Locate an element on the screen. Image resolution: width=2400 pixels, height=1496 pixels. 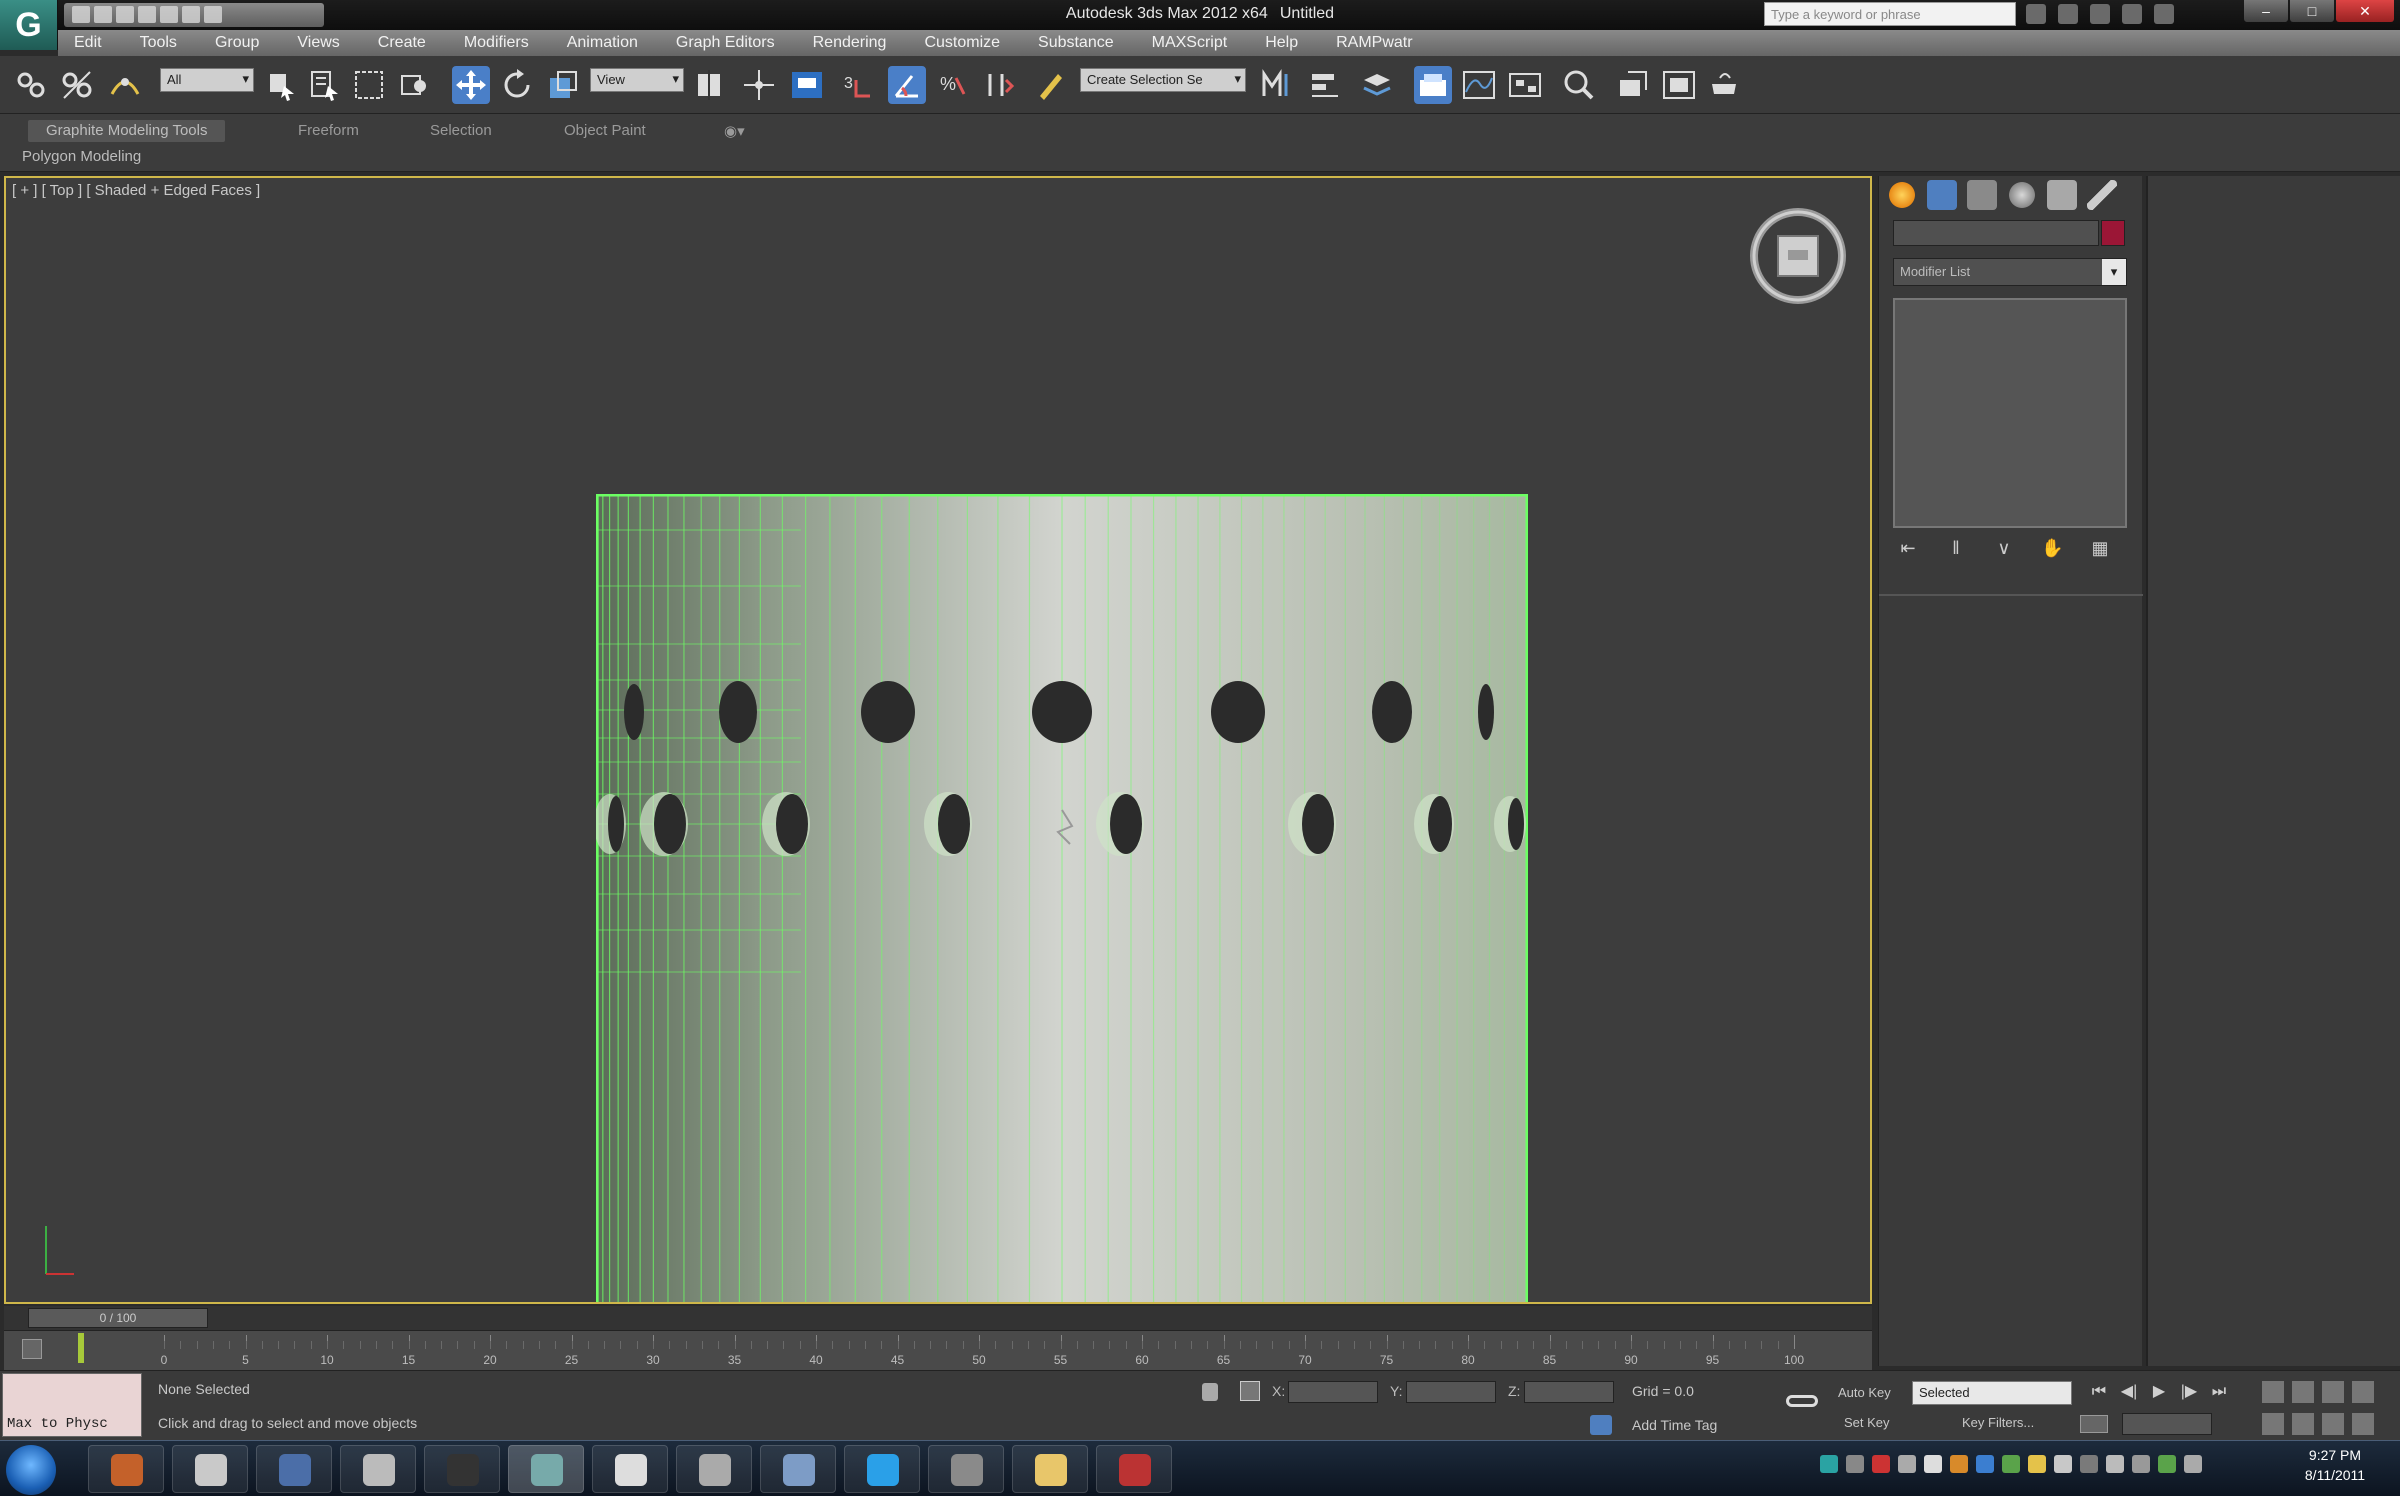
new-file-icon is located at coordinates (81, 14).